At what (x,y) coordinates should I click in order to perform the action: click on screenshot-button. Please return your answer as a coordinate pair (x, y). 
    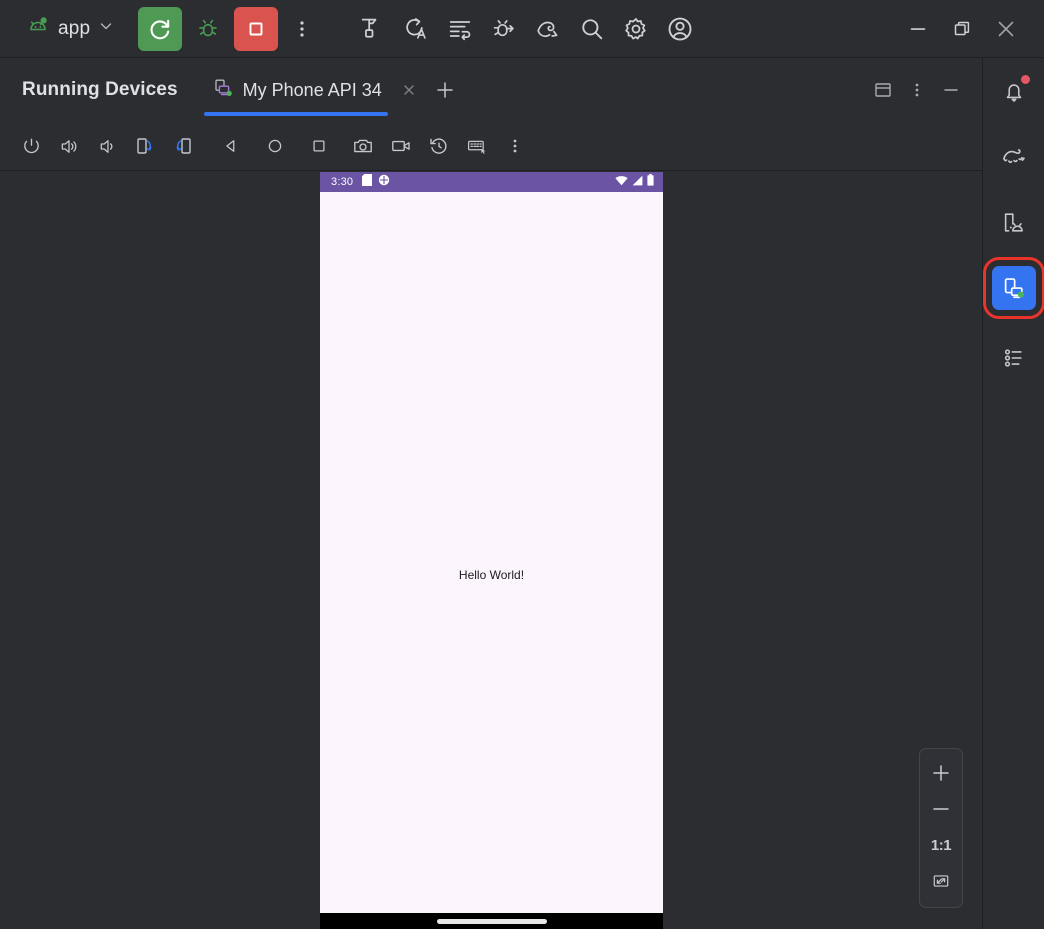
    Looking at the image, I should click on (363, 146).